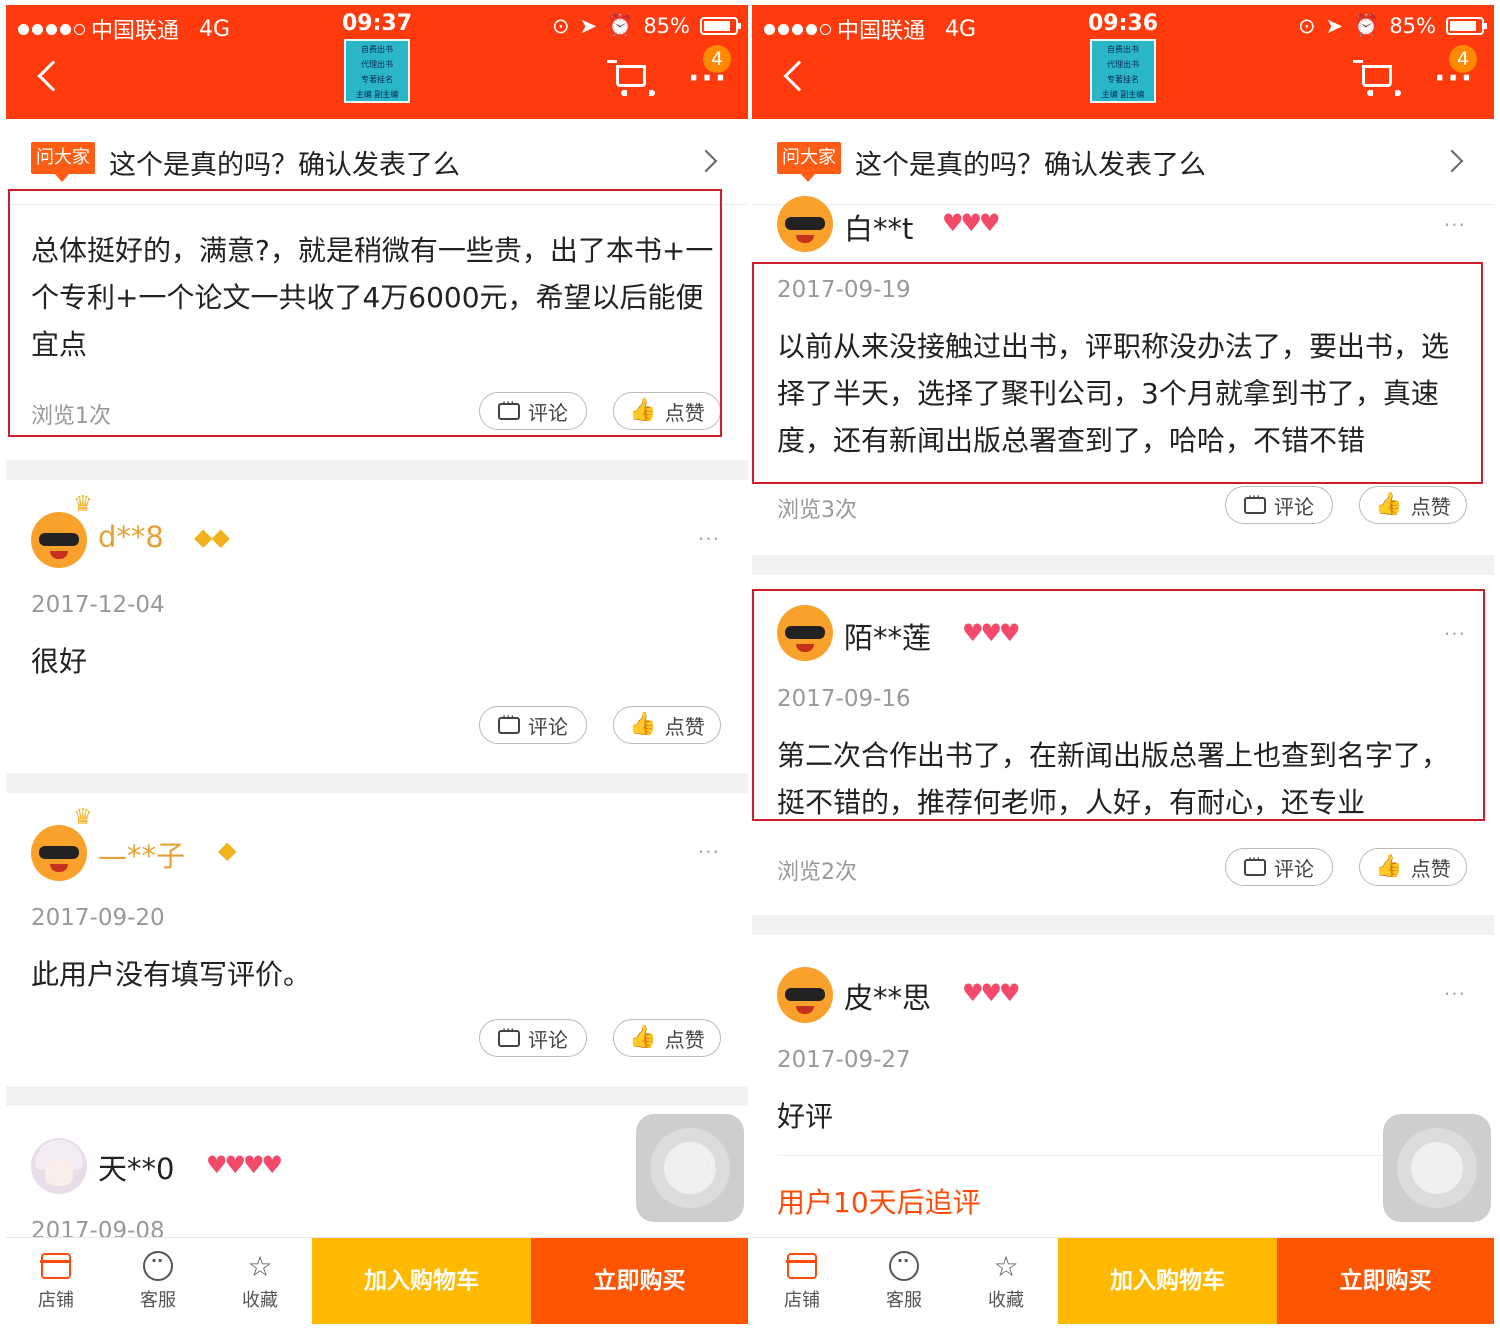 The width and height of the screenshot is (1500, 1329). I want to click on tab-service-label: 客服, so click(904, 1300).